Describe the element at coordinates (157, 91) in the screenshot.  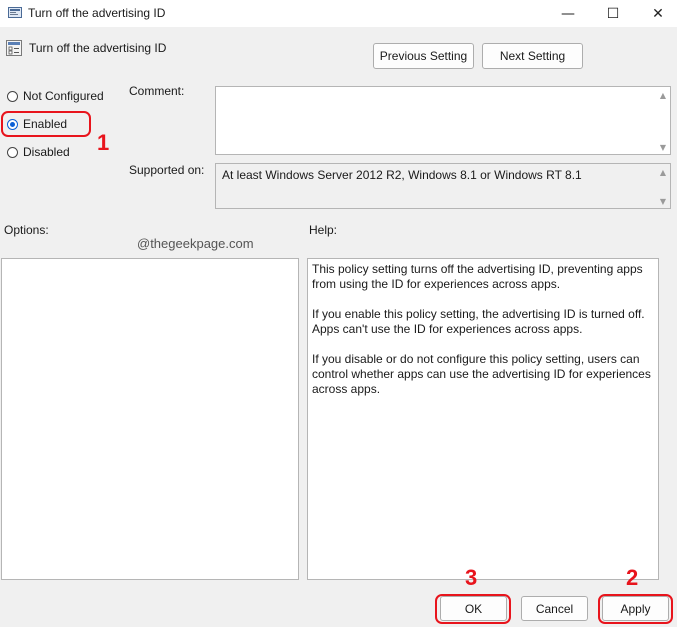
I see `comment-label: Comment:` at that location.